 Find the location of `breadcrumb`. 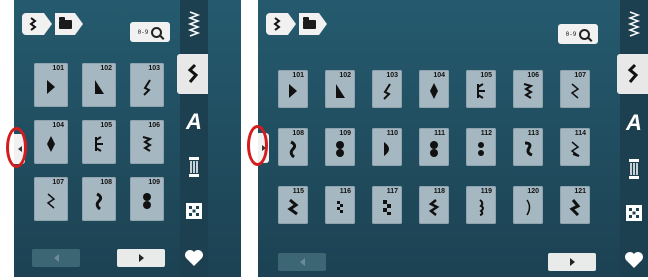

breadcrumb is located at coordinates (296, 24).